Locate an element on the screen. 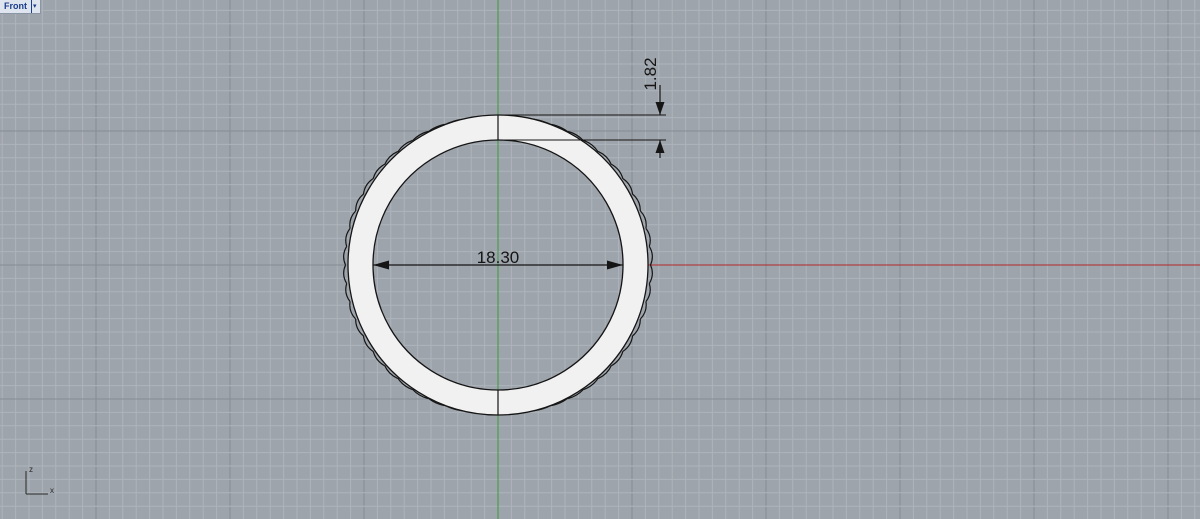  axis-icon-x-label: x is located at coordinates (52, 490).